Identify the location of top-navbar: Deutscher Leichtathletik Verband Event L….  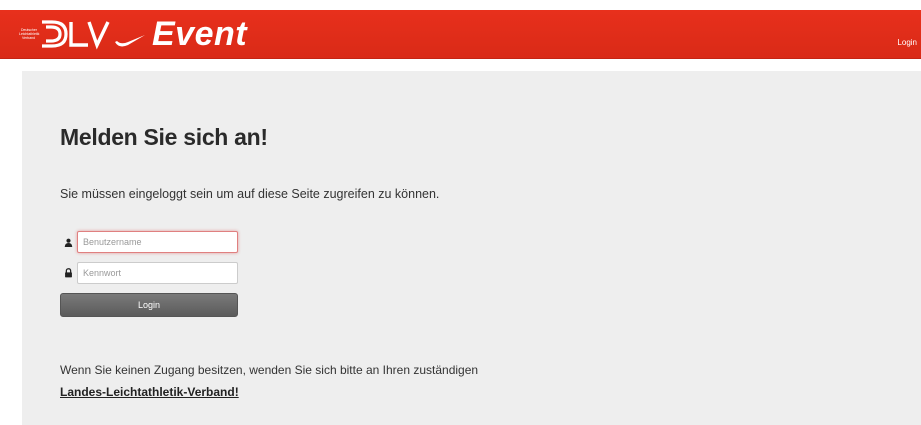
(460, 34).